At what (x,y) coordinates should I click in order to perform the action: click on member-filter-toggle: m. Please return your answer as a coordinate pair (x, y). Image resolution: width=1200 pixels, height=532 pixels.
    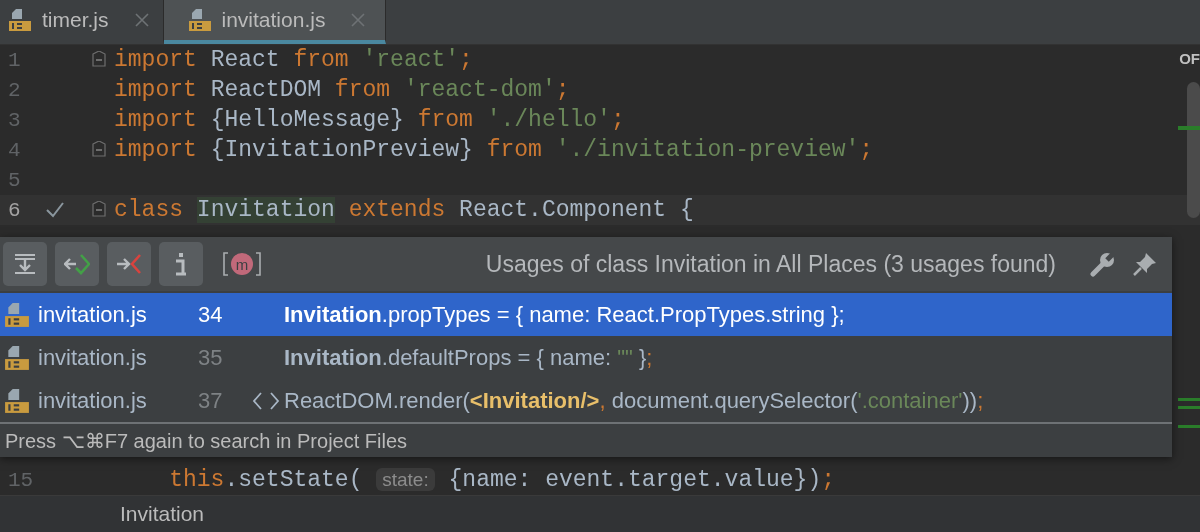
    Looking at the image, I should click on (242, 264).